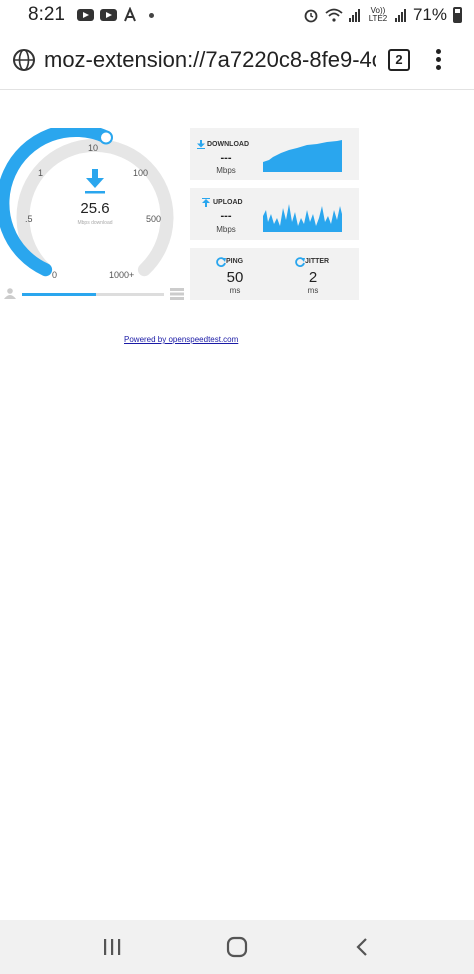 The height and width of the screenshot is (974, 474). I want to click on battery-percentage: 71%, so click(429, 14).